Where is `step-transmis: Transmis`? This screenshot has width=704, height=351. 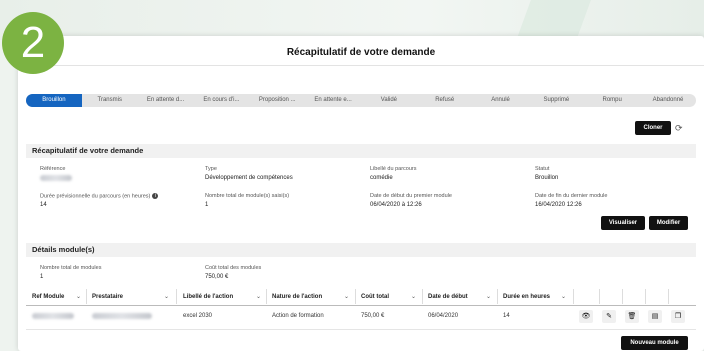 step-transmis: Transmis is located at coordinates (110, 100).